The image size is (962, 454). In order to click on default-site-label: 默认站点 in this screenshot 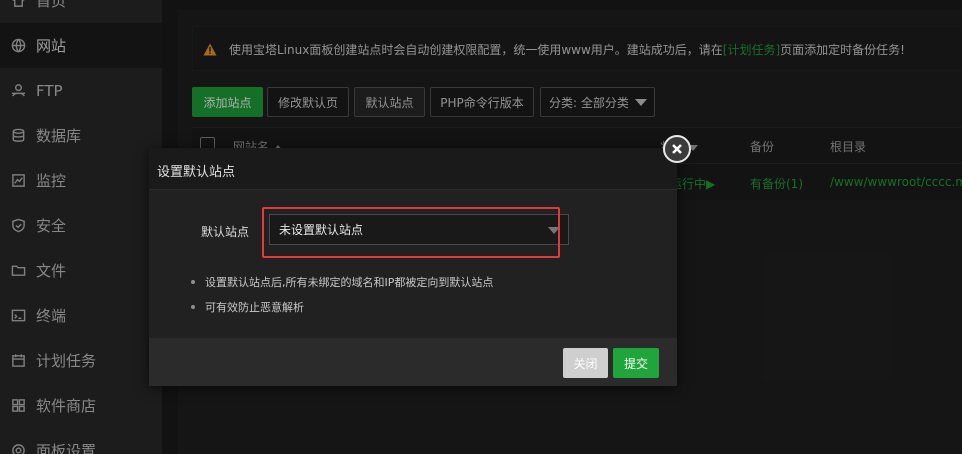, I will do `click(225, 232)`.